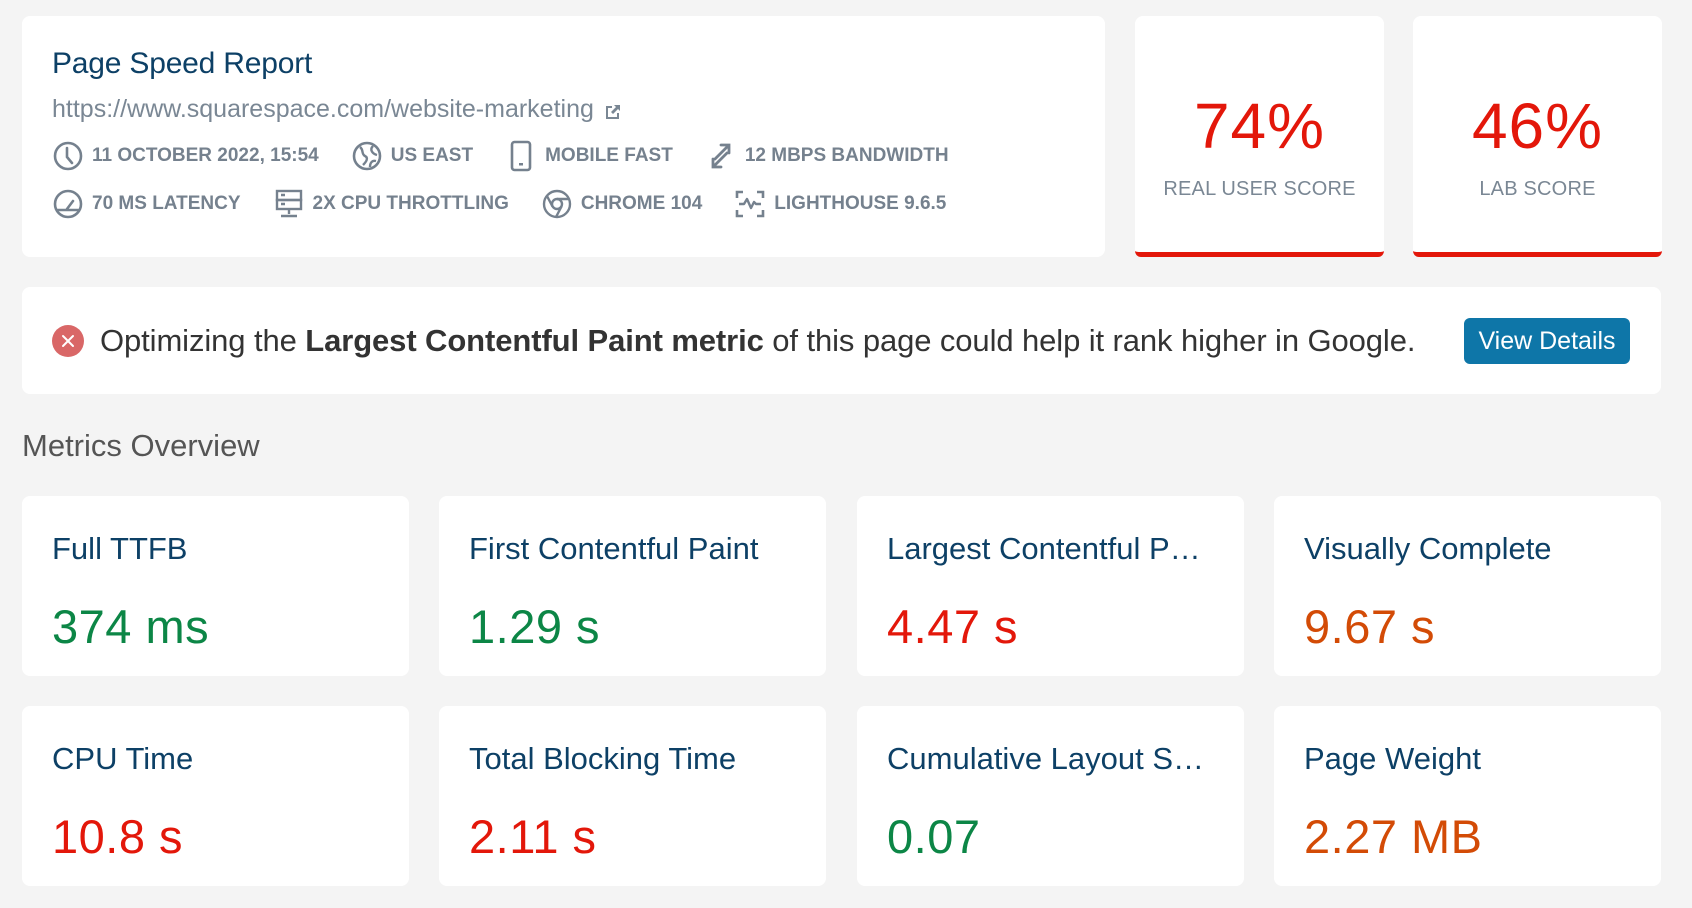 The image size is (1692, 908). I want to click on test-date-label: 11 October 2022, 15:54, so click(205, 155).